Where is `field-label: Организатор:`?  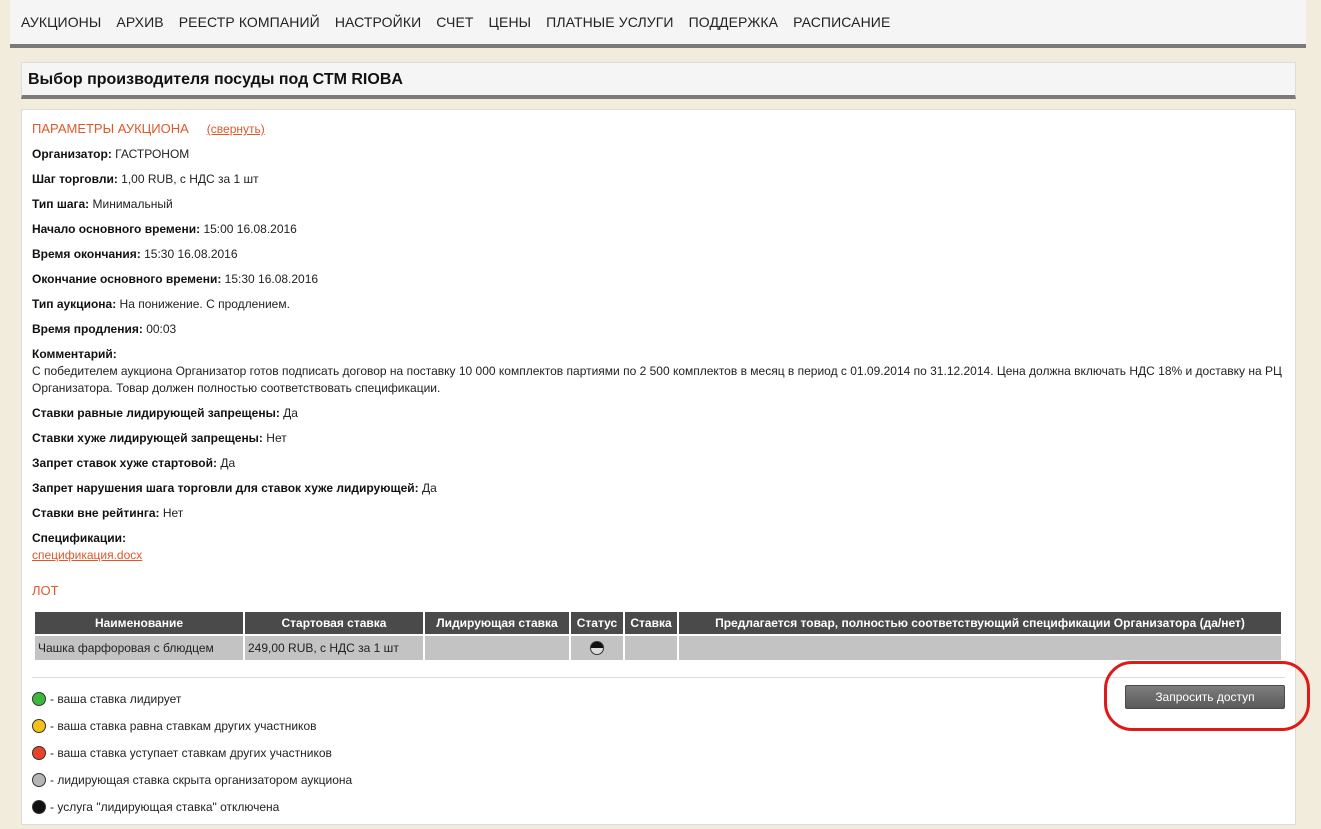
field-label: Организатор: is located at coordinates (72, 154).